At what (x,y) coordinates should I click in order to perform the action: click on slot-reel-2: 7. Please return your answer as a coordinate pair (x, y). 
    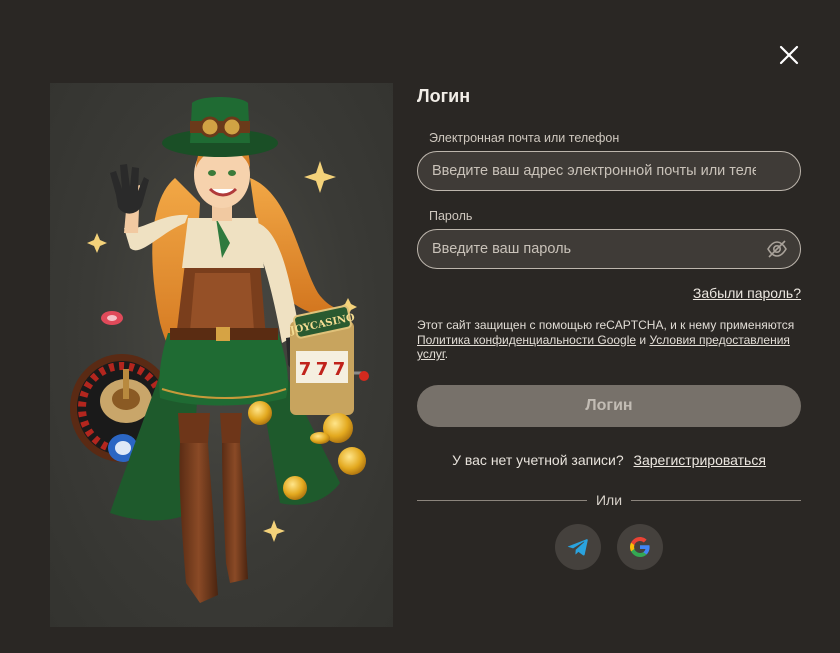
    Looking at the image, I should click on (322, 369).